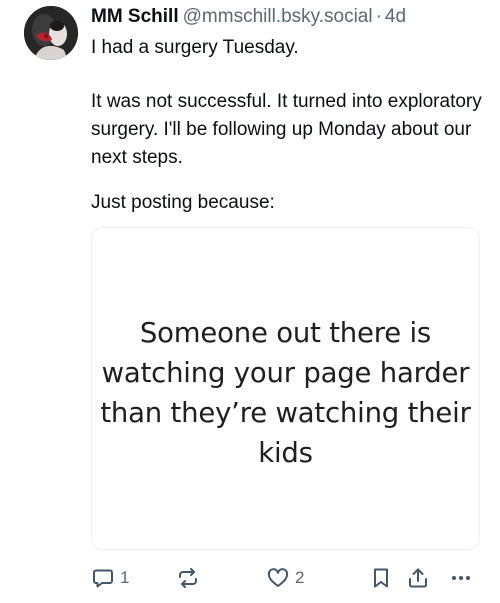  I want to click on embedded-image-line: watching your page harder, so click(285, 373).